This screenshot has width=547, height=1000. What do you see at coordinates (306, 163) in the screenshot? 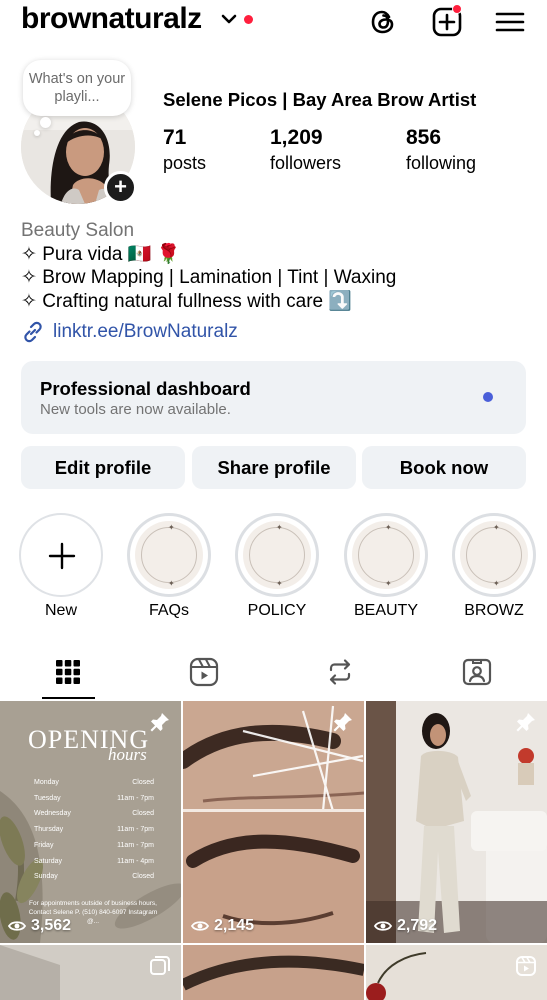
I see `stat-label: followers` at bounding box center [306, 163].